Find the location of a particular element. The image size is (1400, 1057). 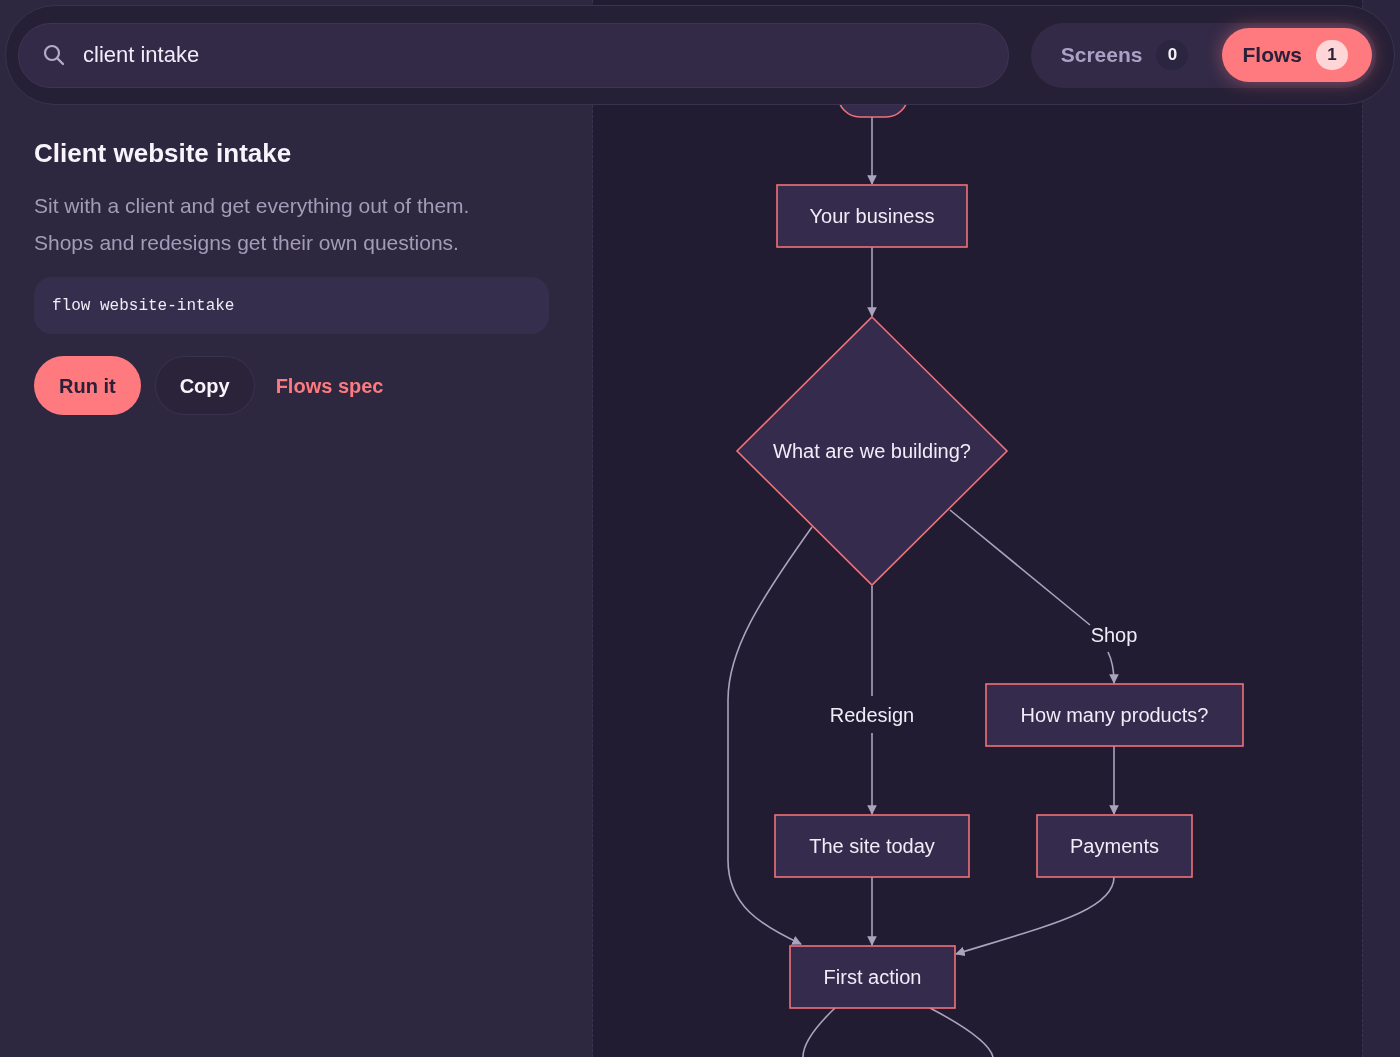

search-icon is located at coordinates (54, 54).